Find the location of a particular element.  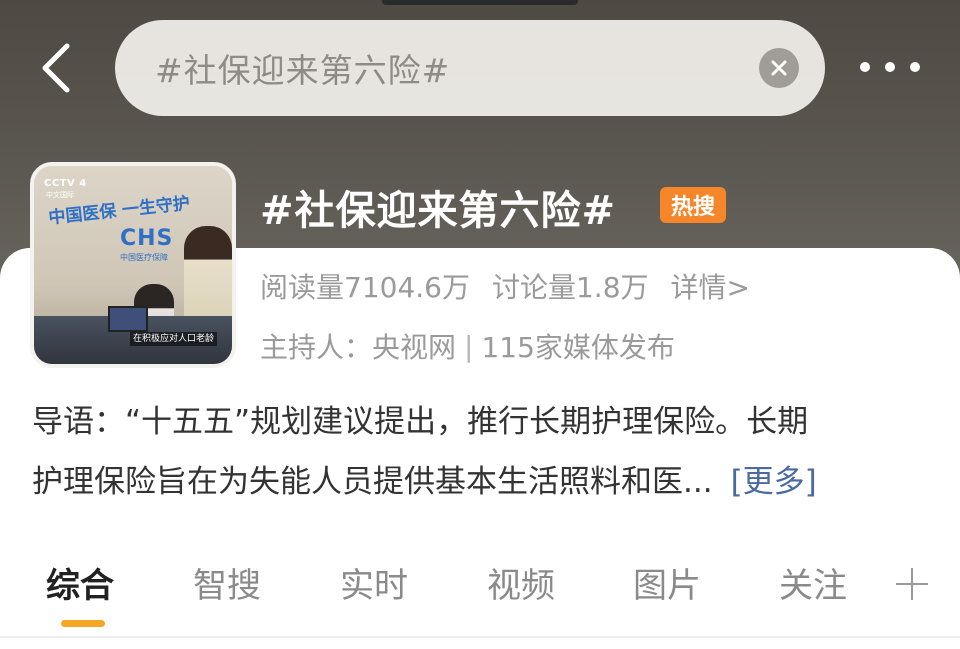

host-name: 主持人：央视网 is located at coordinates (358, 346).